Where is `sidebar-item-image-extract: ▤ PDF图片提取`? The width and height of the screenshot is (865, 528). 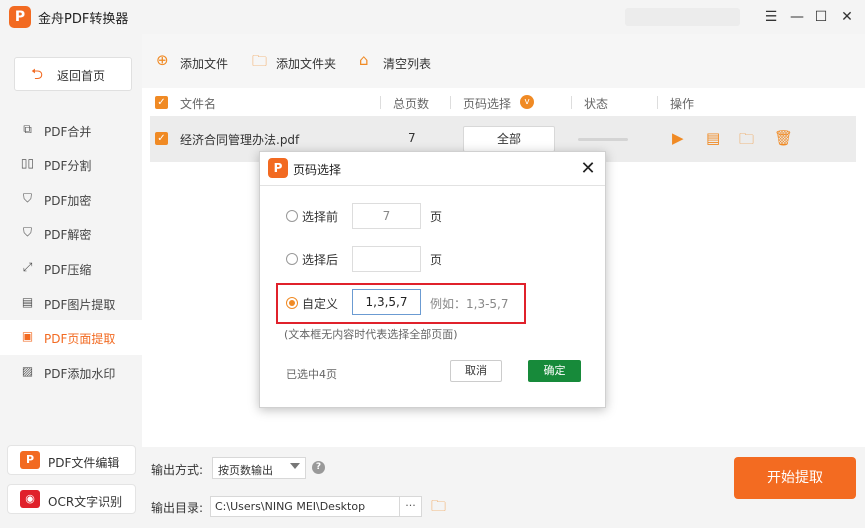 sidebar-item-image-extract: ▤ PDF图片提取 is located at coordinates (71, 303).